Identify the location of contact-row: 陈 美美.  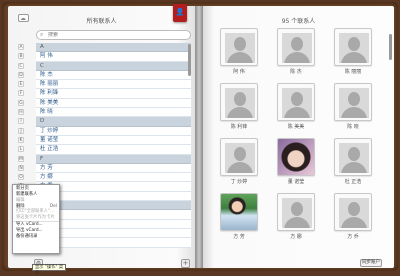
(113, 103).